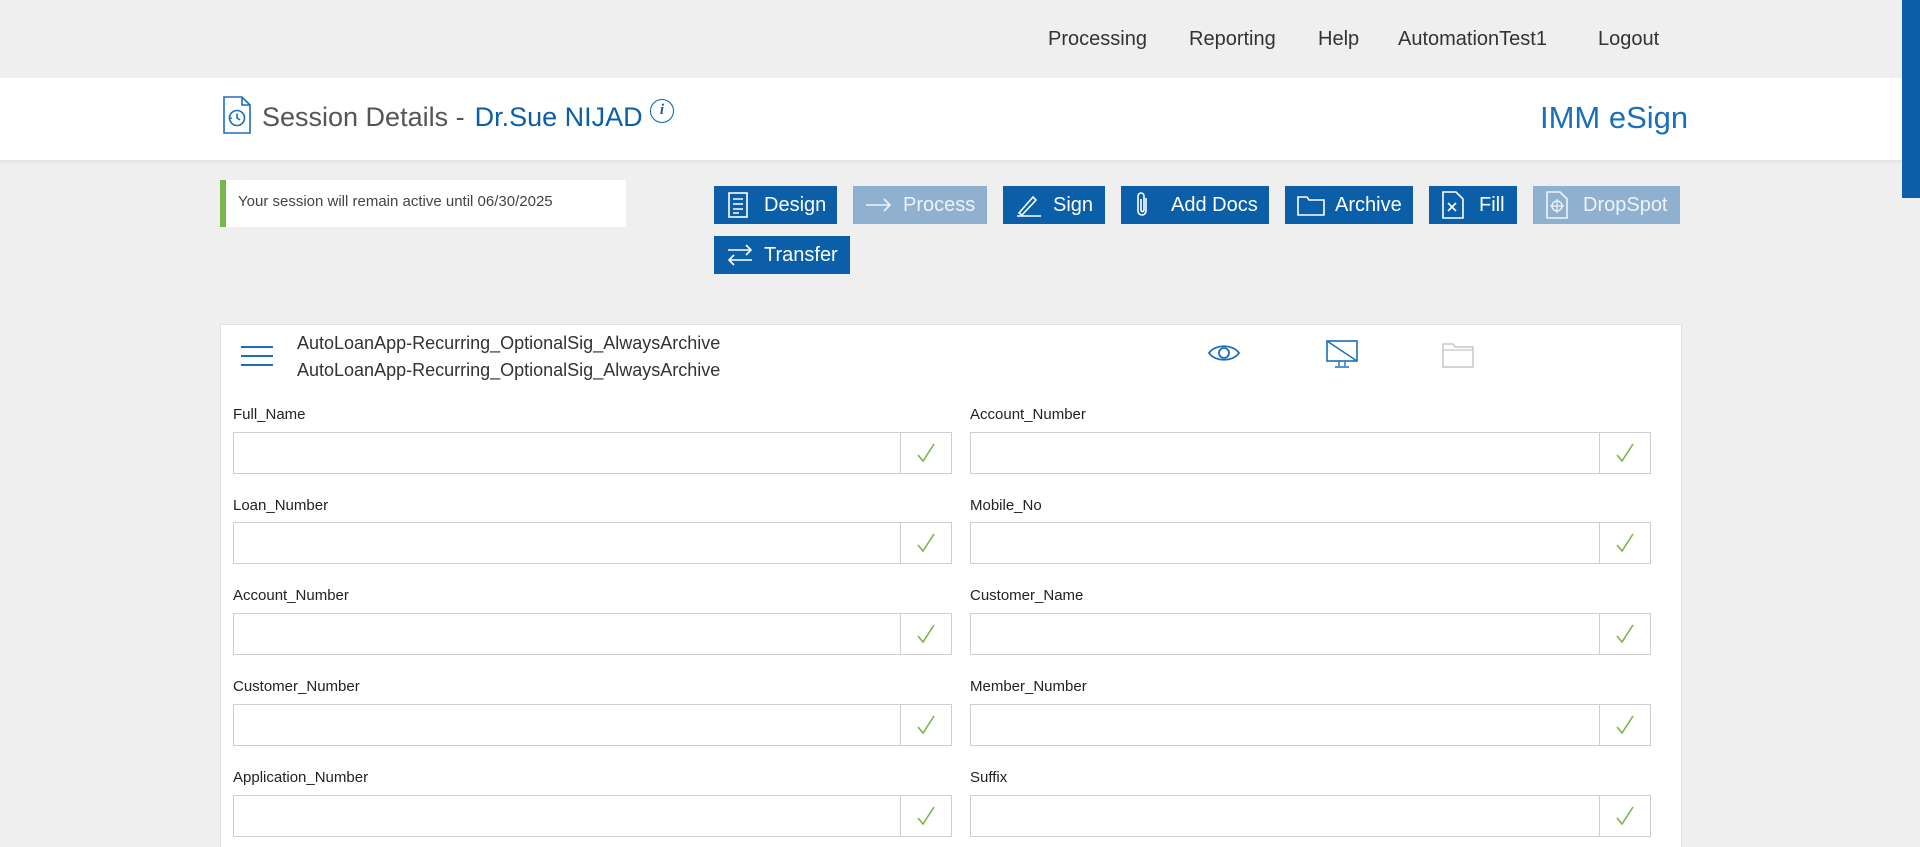 This screenshot has height=847, width=1920. Describe the element at coordinates (559, 117) in the screenshot. I see `recipient-name: Dr.Sue NIJAD` at that location.